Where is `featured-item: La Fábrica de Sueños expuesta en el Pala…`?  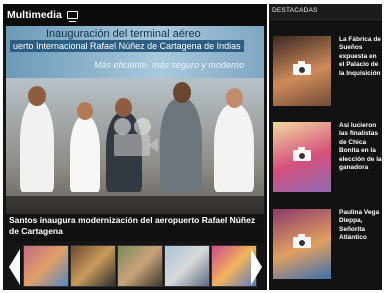
featured-item: La Fábrica de Sueños expuesta en el Pala… is located at coordinates (327, 77).